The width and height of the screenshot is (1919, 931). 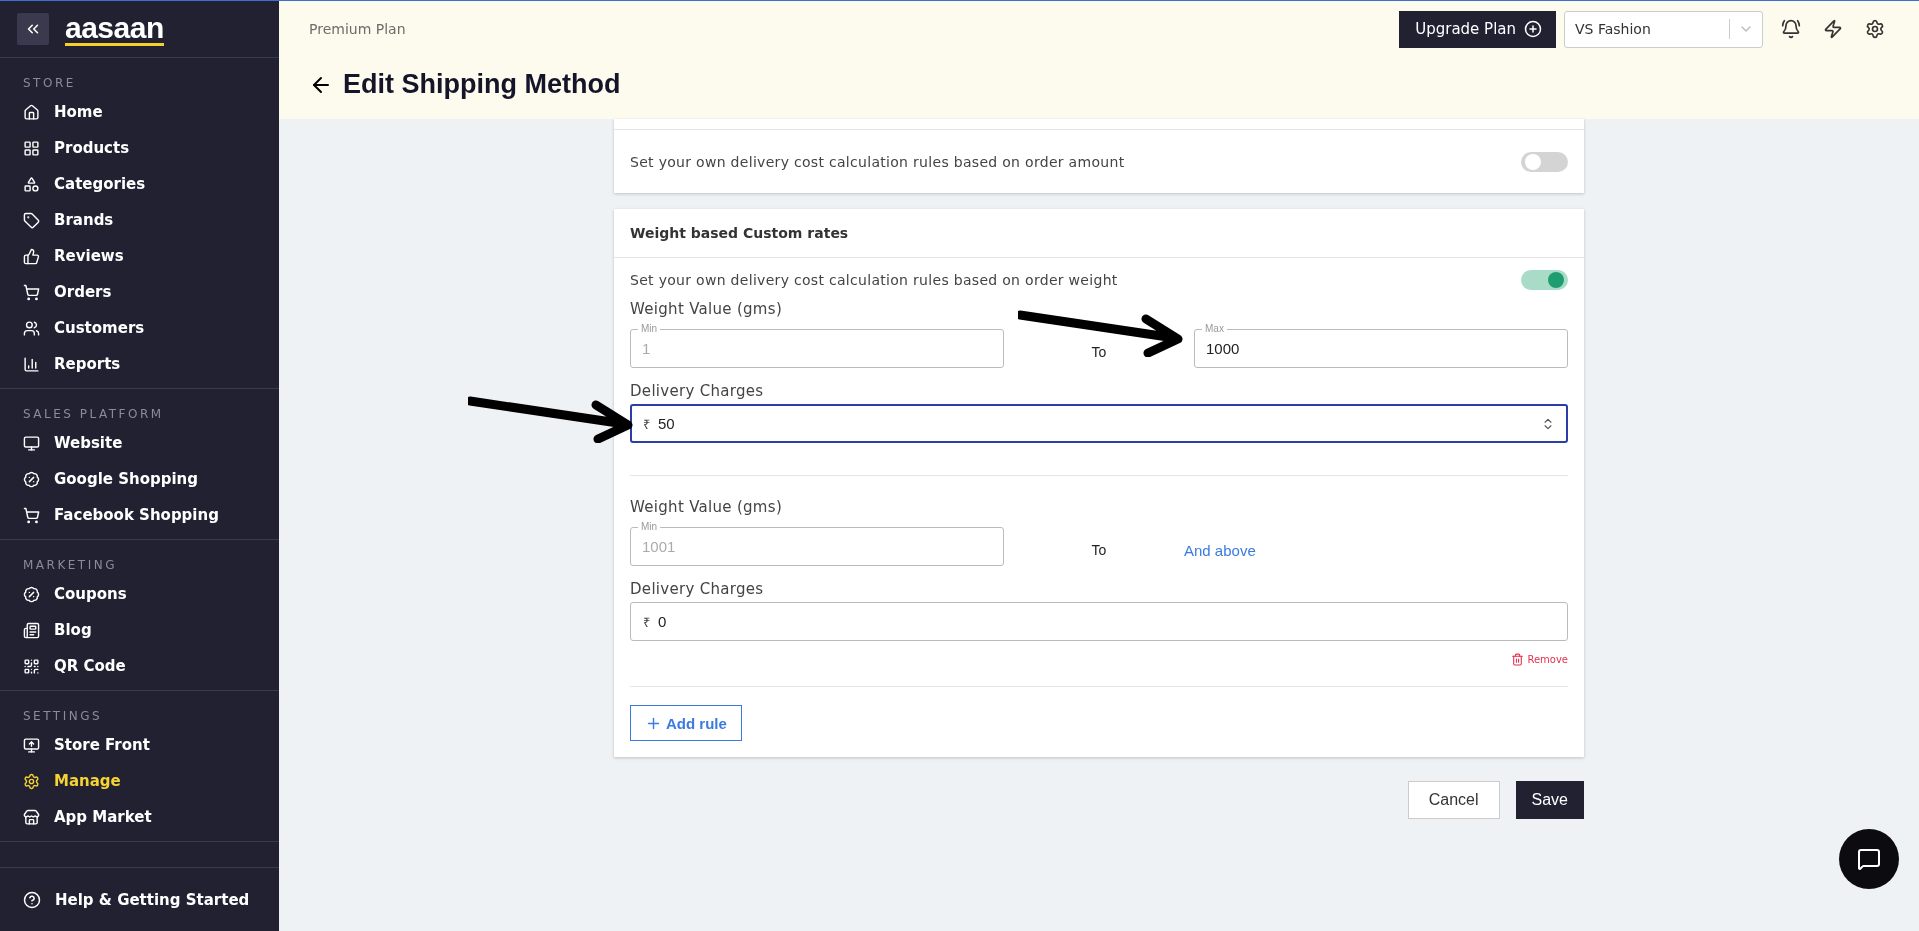 What do you see at coordinates (139, 112) in the screenshot?
I see `sidebar-item: Home` at bounding box center [139, 112].